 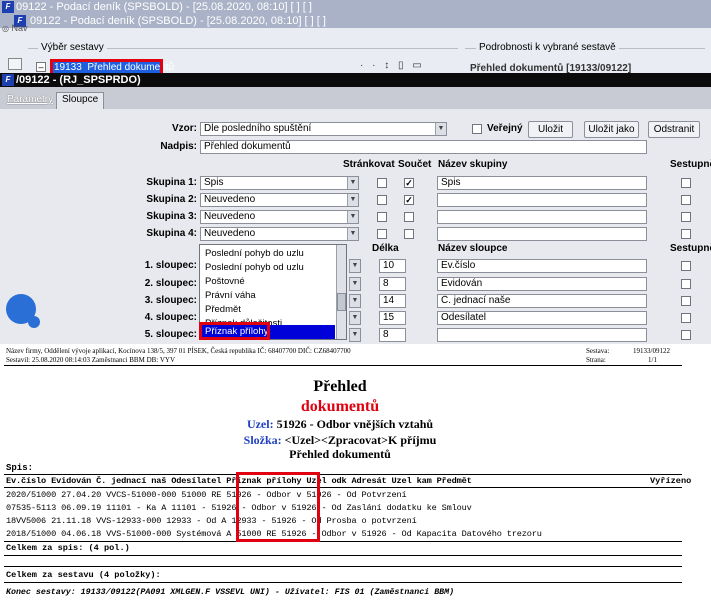 I want to click on sloupec-1-select: ▼, so click(x=355, y=266).